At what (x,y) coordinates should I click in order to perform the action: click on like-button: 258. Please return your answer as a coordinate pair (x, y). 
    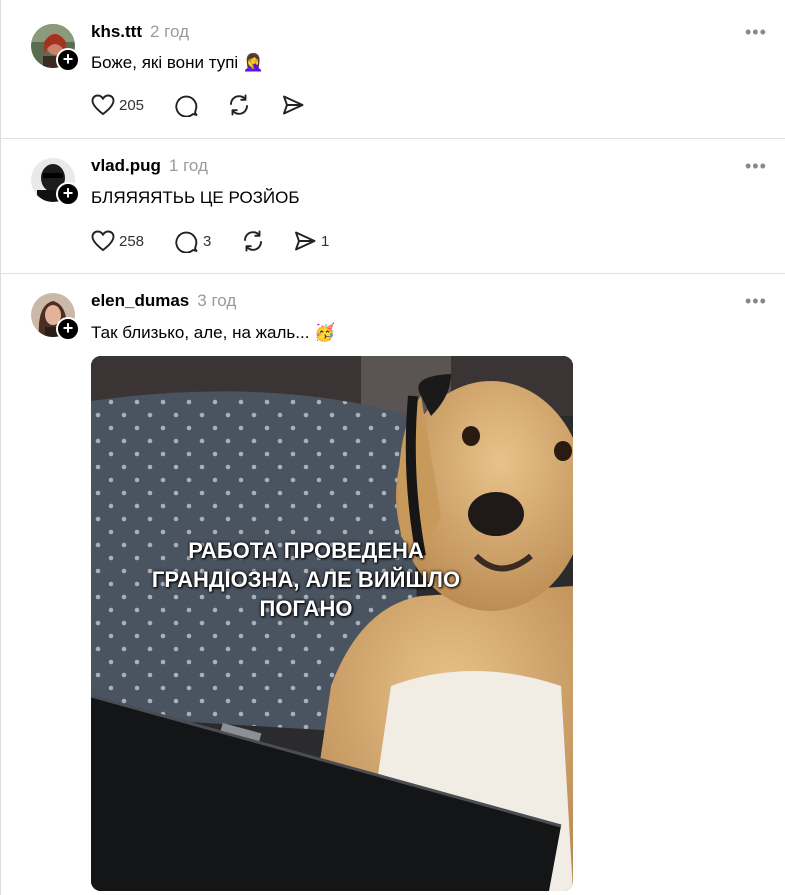
    Looking at the image, I should click on (133, 241).